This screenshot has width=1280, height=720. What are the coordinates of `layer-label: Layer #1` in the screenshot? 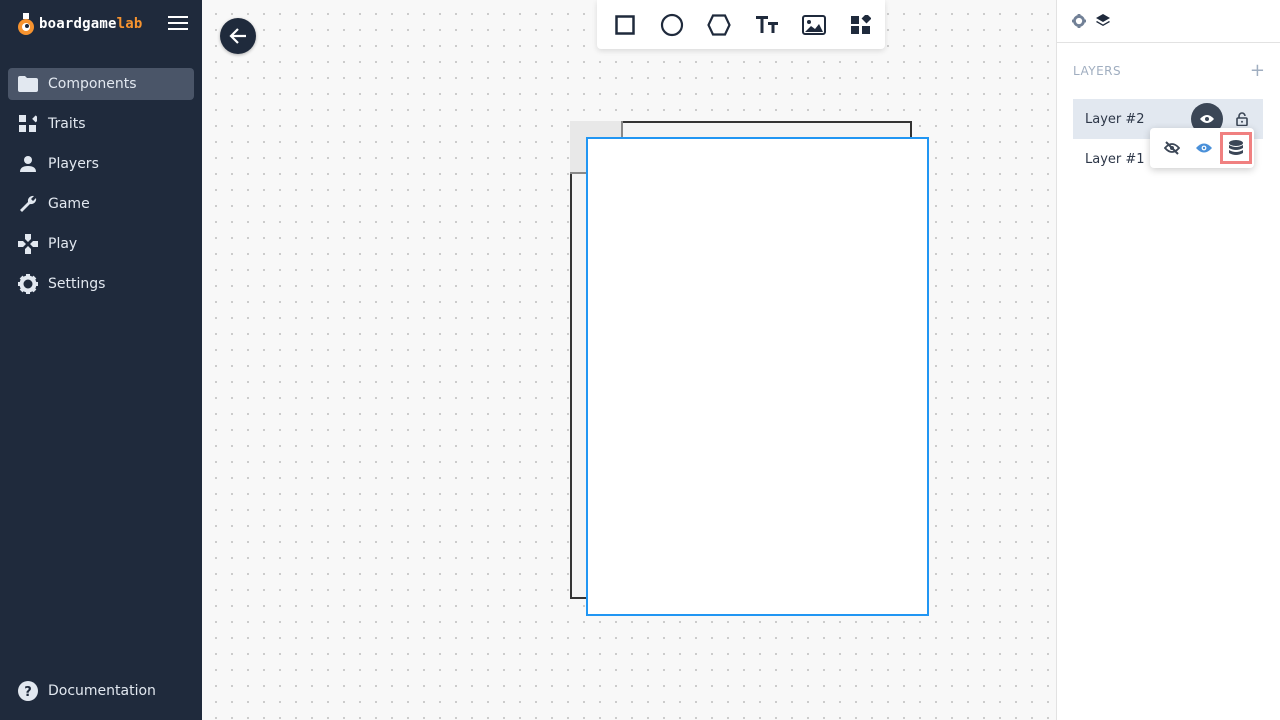 It's located at (1115, 159).